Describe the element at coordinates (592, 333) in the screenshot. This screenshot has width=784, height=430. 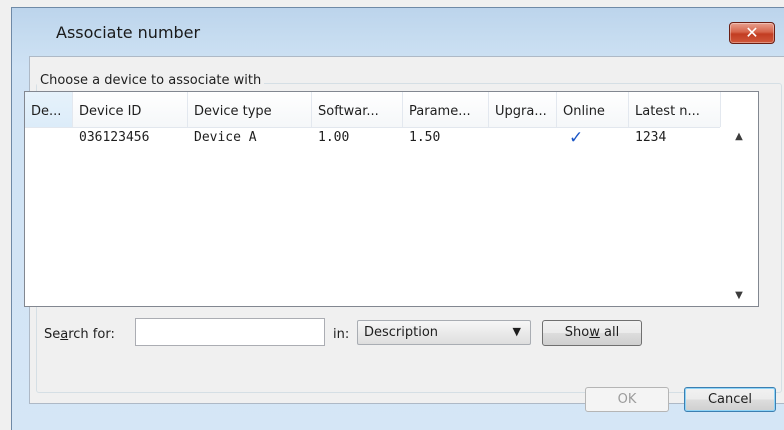
I see `show-all-button: Show all` at that location.